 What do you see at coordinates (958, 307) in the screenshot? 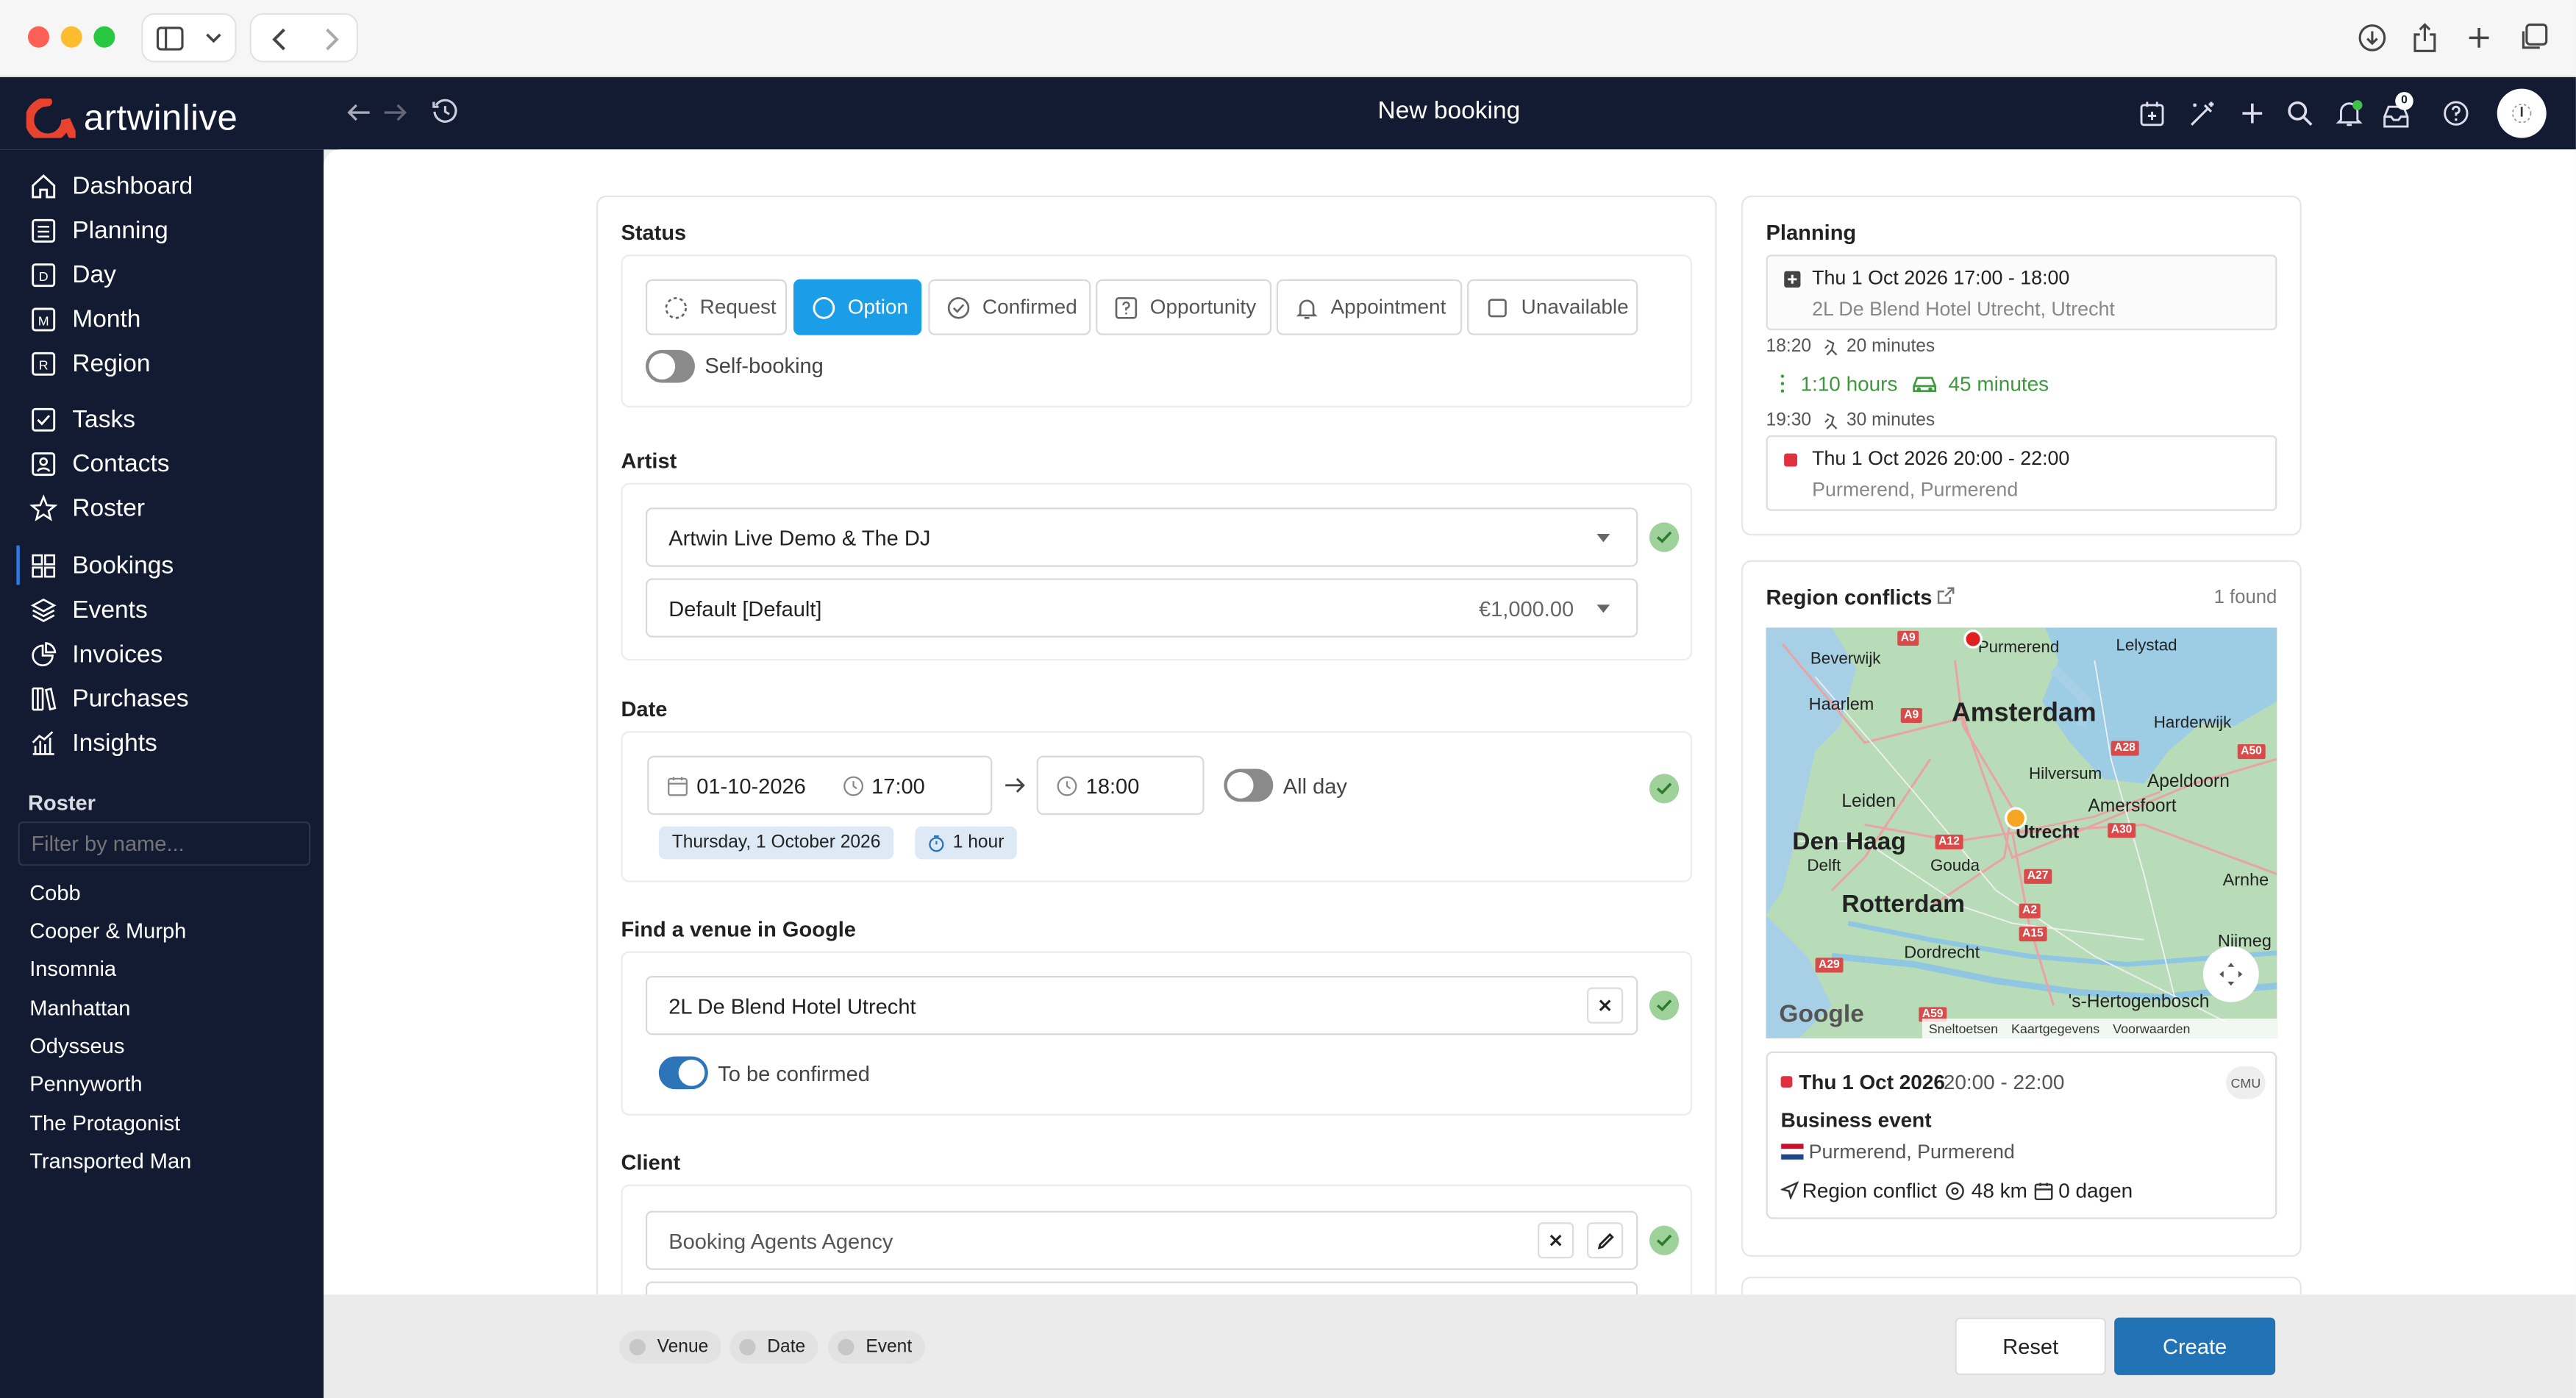
I see `check-circle-icon` at bounding box center [958, 307].